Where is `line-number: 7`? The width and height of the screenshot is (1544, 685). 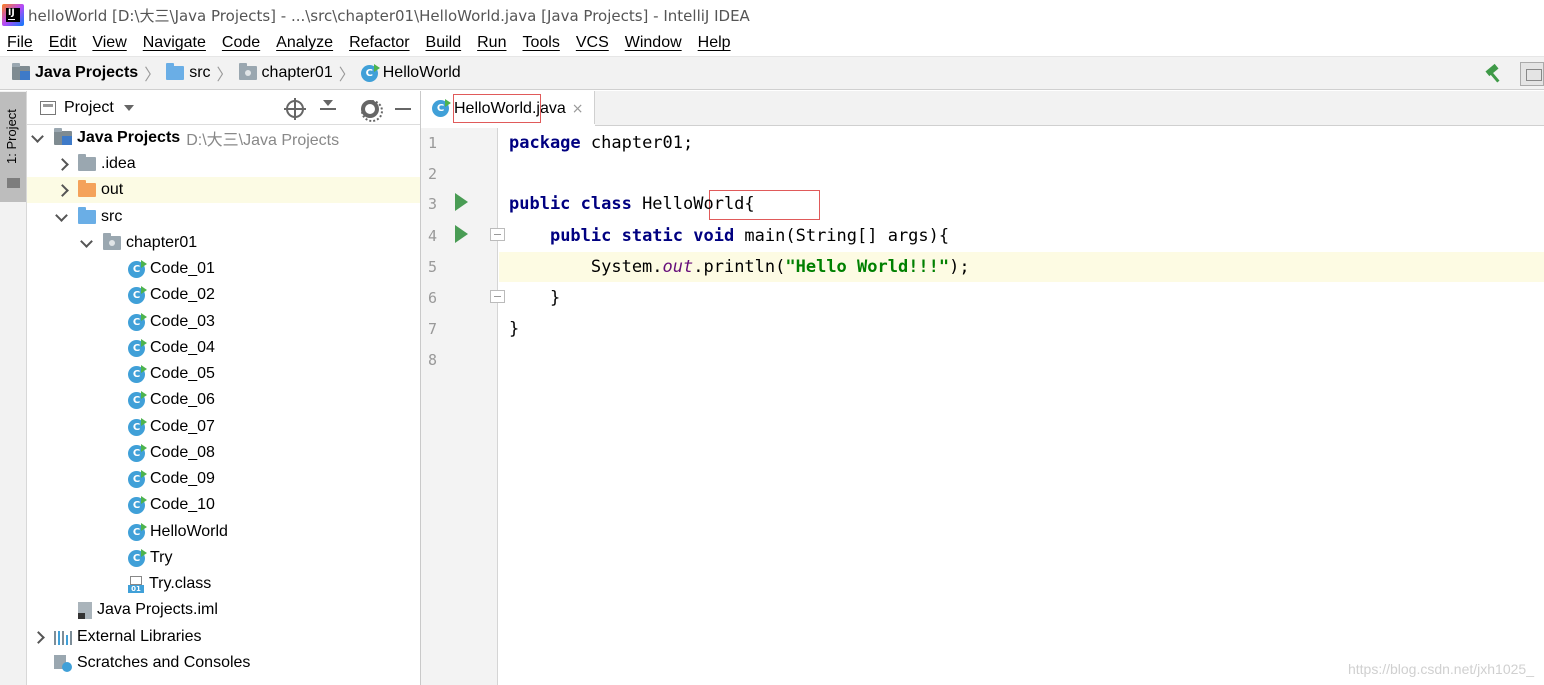
line-number: 7 is located at coordinates (432, 329).